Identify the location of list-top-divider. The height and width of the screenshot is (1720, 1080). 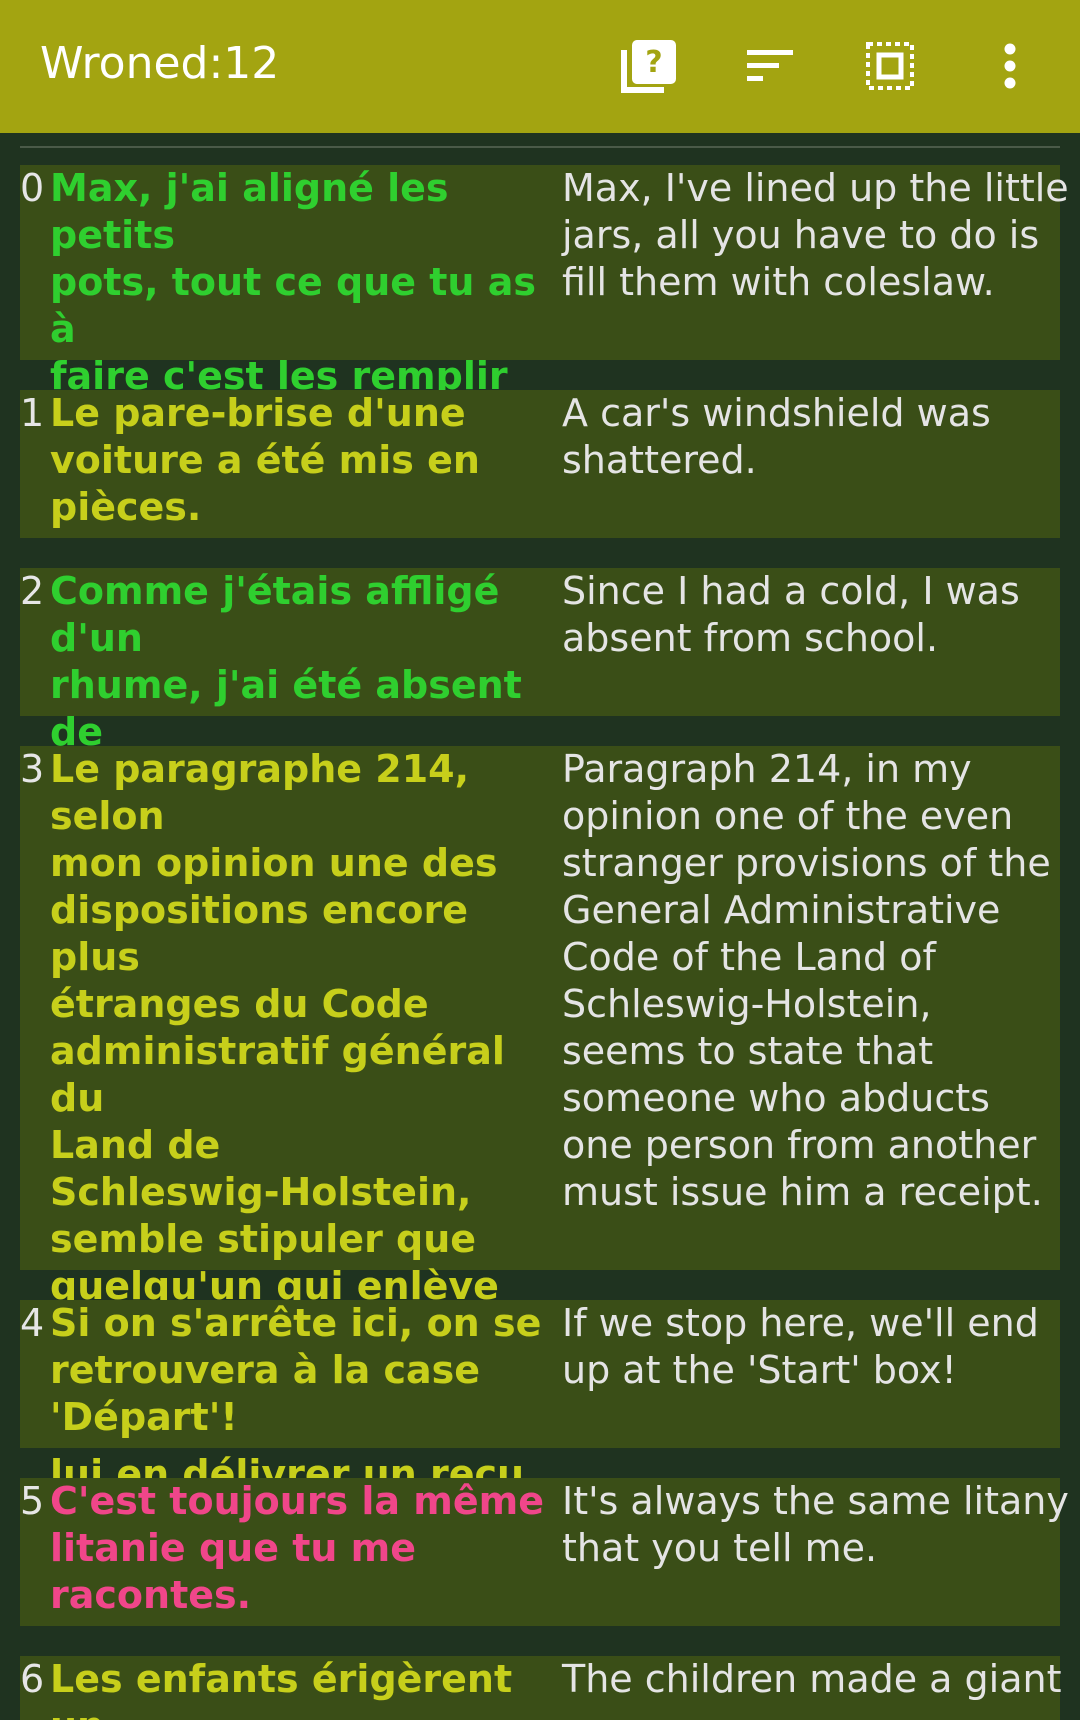
(540, 147).